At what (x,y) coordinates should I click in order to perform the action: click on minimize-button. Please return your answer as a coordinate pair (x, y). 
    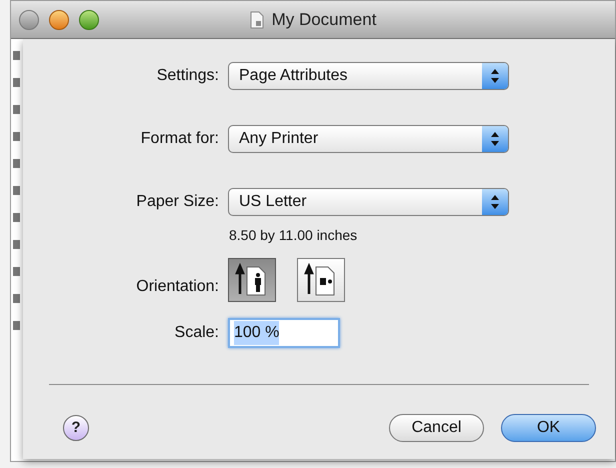
    Looking at the image, I should click on (59, 20).